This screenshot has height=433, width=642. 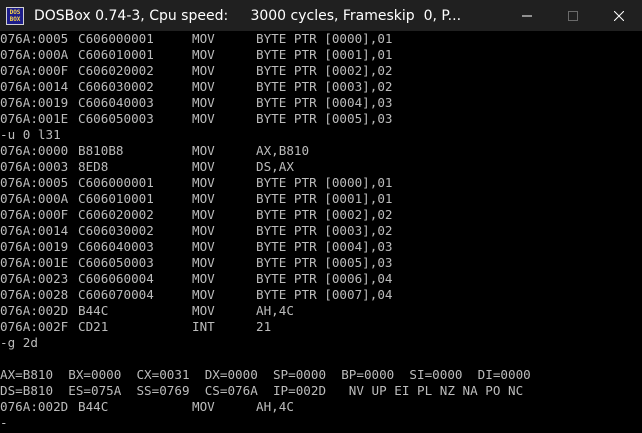 I want to click on command-line: -u 0 l31, so click(x=30, y=134).